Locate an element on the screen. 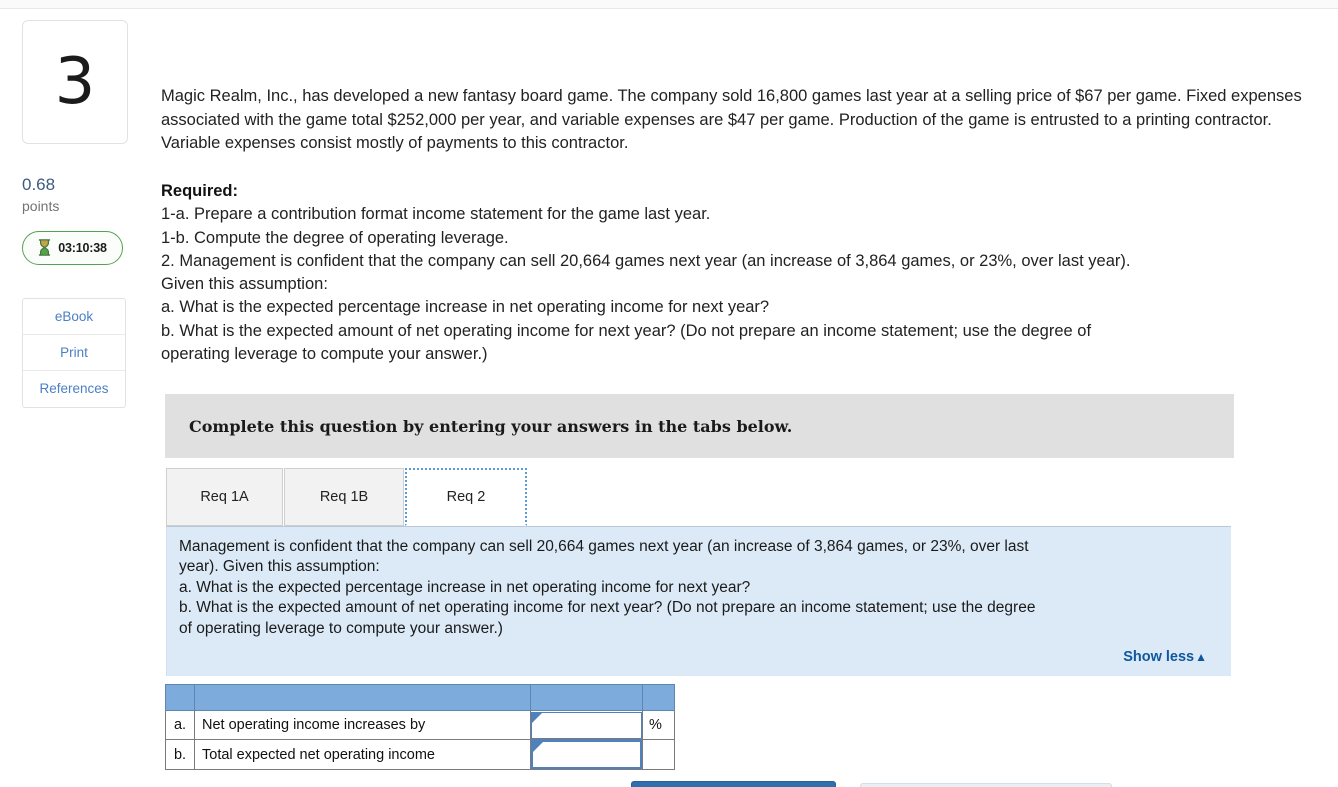 The image size is (1338, 787). info-line-2: year). Given this assumption: is located at coordinates (279, 567).